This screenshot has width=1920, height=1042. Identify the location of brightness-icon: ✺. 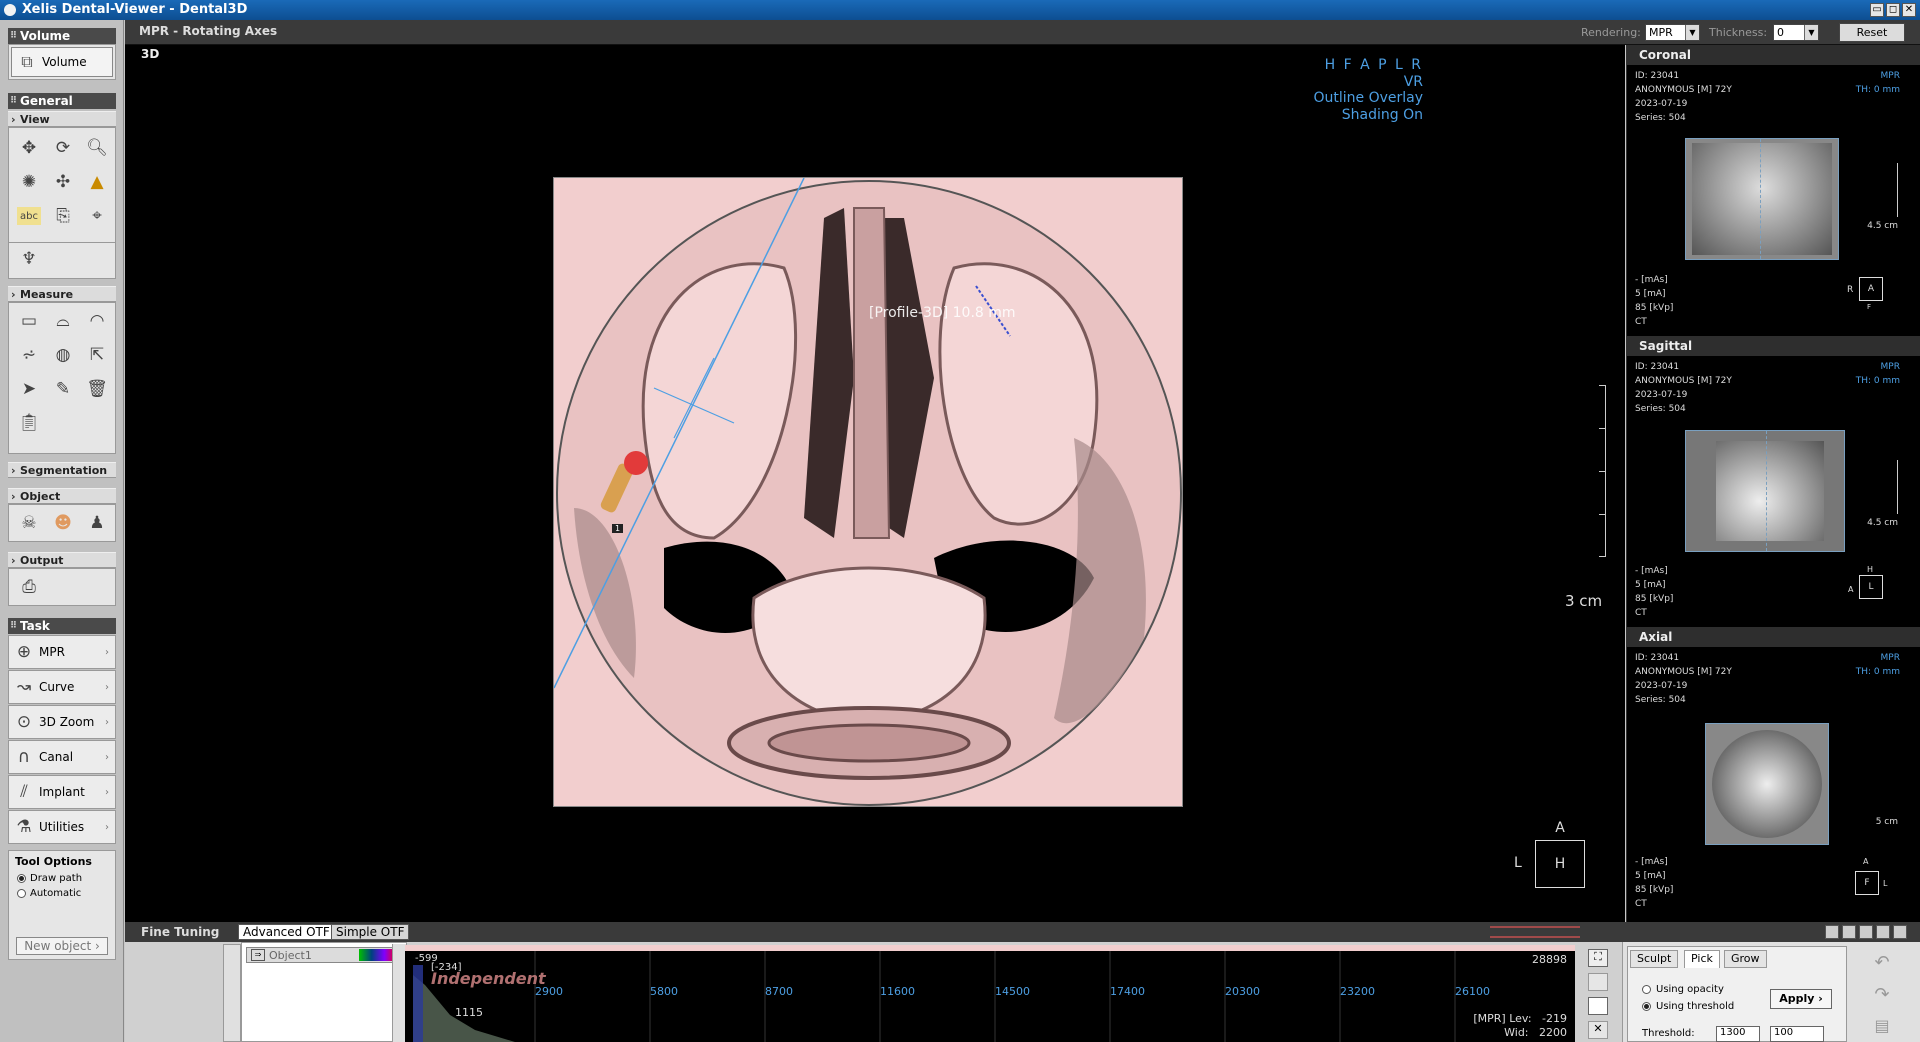
(29, 182).